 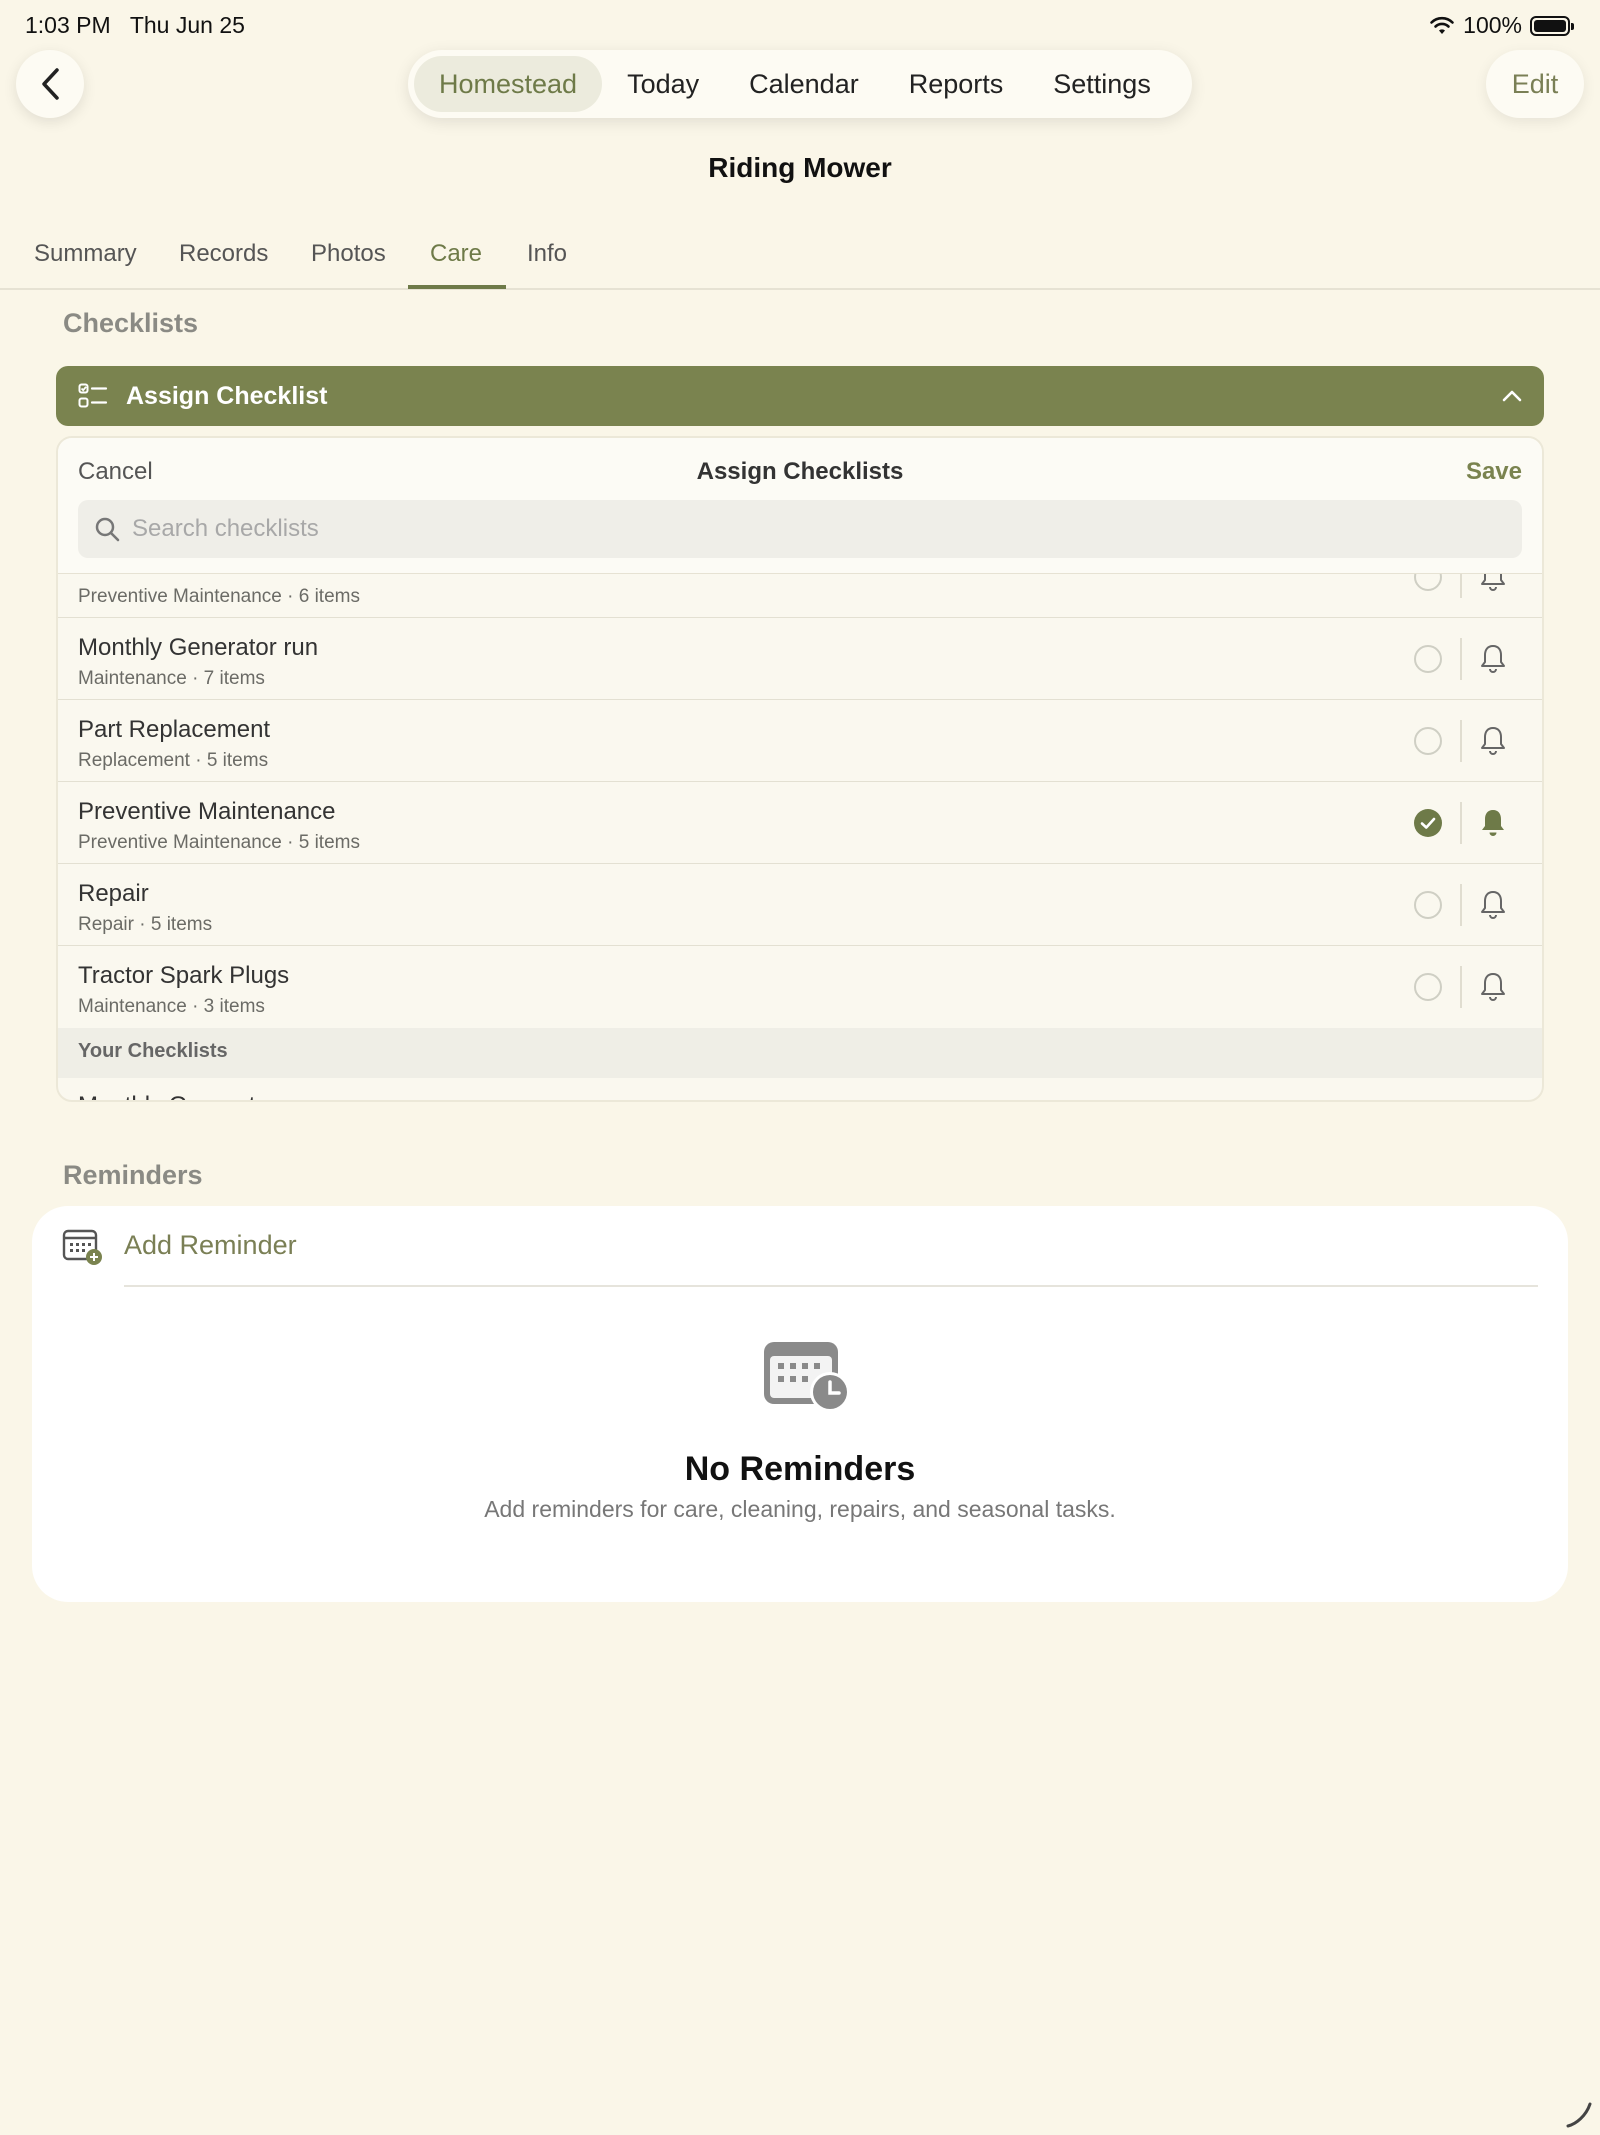 What do you see at coordinates (800, 1053) in the screenshot?
I see `your-checklists-header: Your Checklists` at bounding box center [800, 1053].